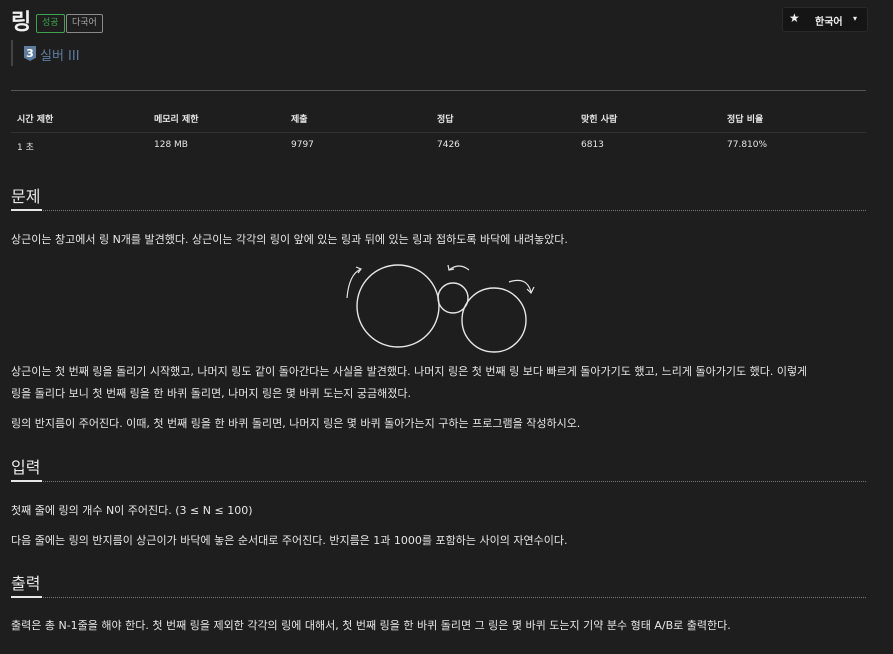 This screenshot has width=893, height=654. I want to click on output-section-underline, so click(26, 597).